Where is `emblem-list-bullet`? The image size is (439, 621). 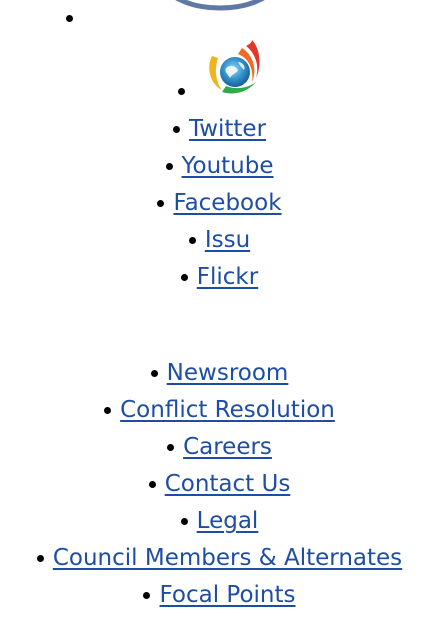 emblem-list-bullet is located at coordinates (181, 91).